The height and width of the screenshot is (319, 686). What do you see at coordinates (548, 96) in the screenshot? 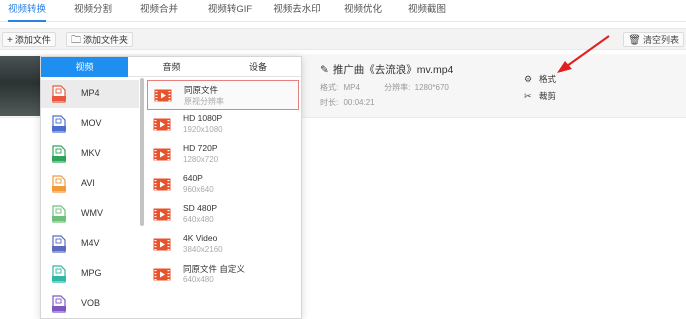
I see `cut-label: 裁剪` at bounding box center [548, 96].